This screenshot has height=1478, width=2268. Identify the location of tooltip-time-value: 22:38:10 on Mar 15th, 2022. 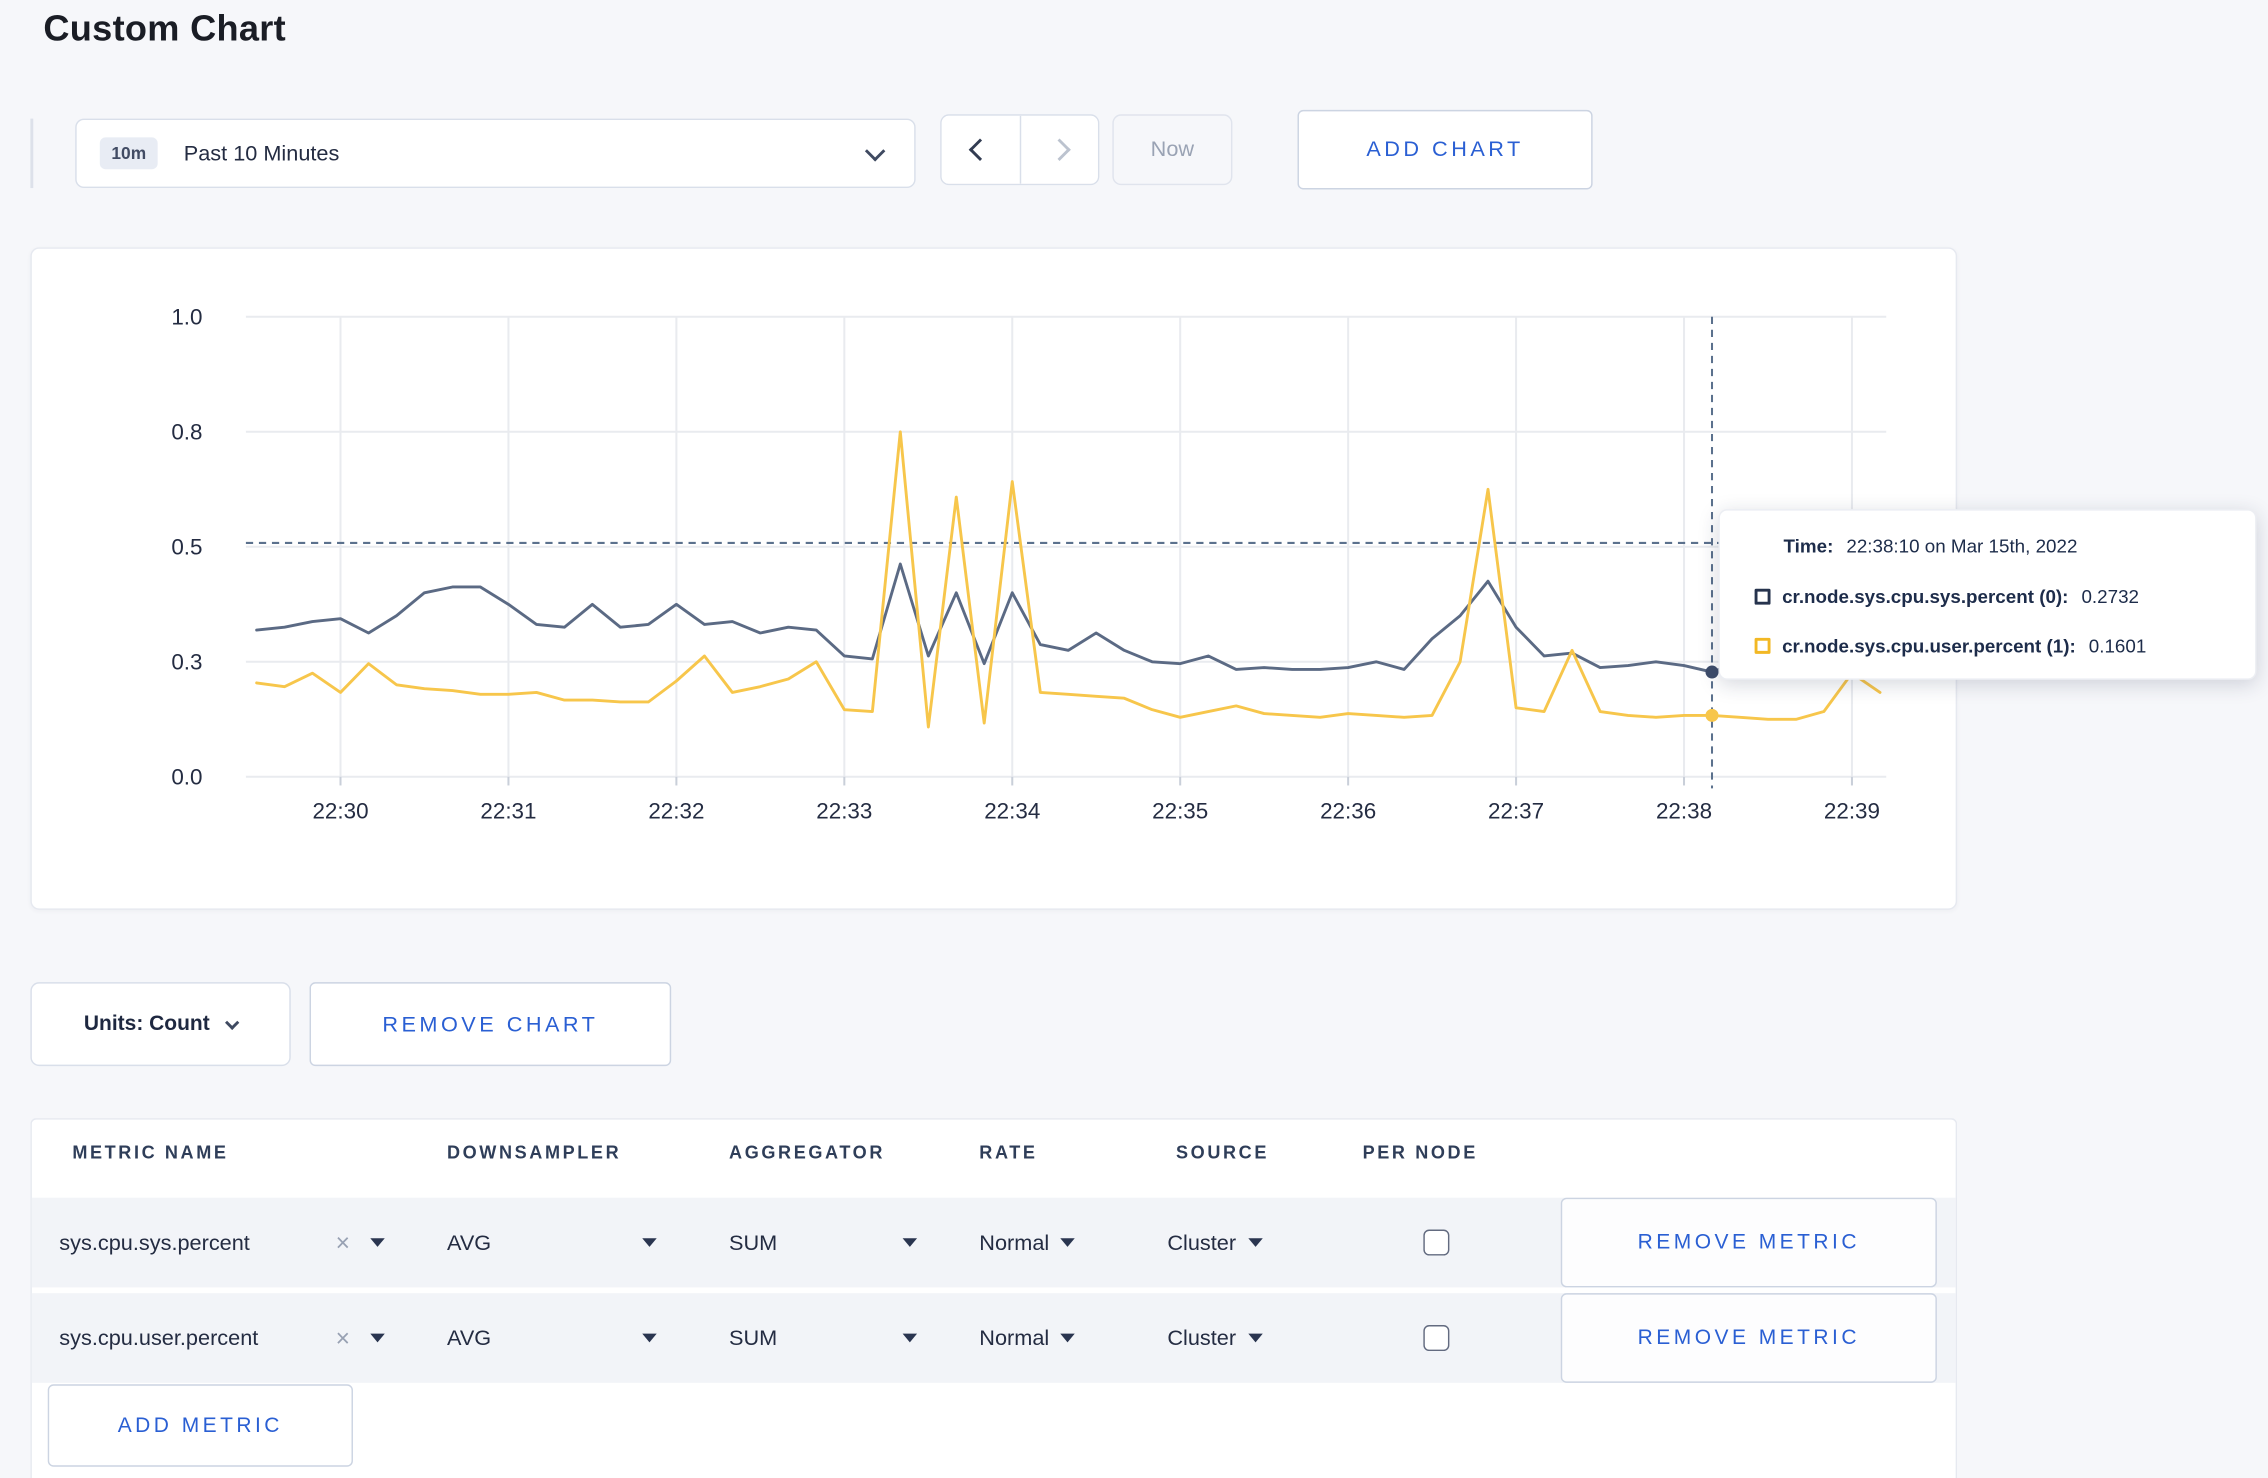
(1962, 546).